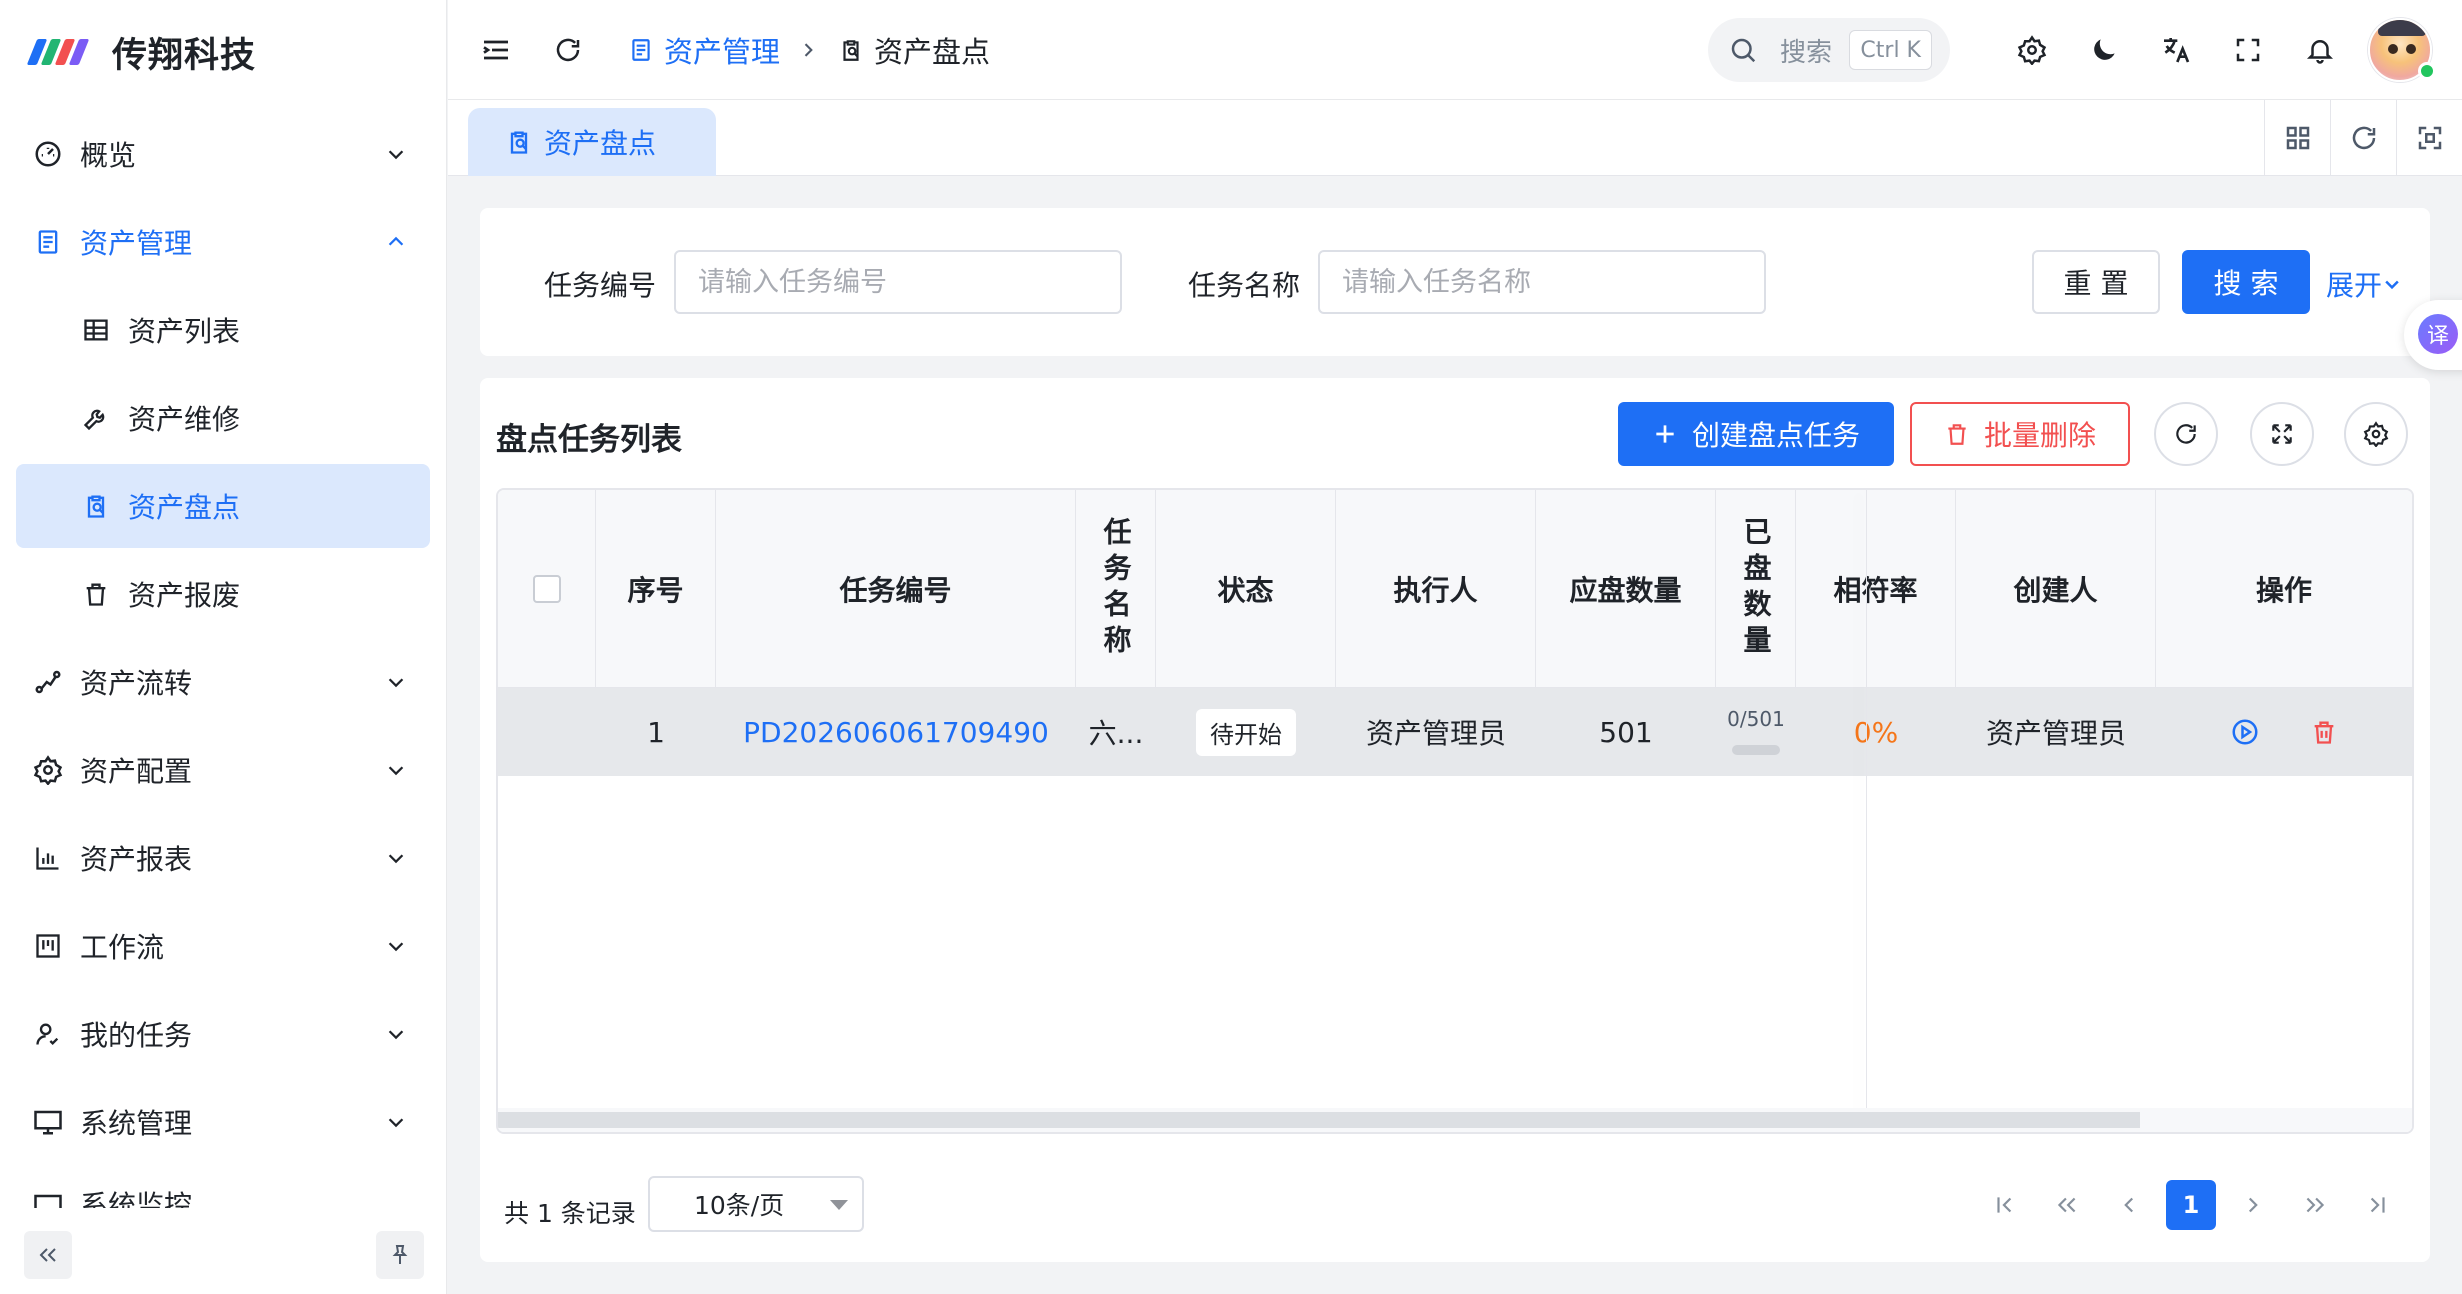 The image size is (2462, 1294). Describe the element at coordinates (108, 155) in the screenshot. I see `sidebar-item-label: 概览` at that location.